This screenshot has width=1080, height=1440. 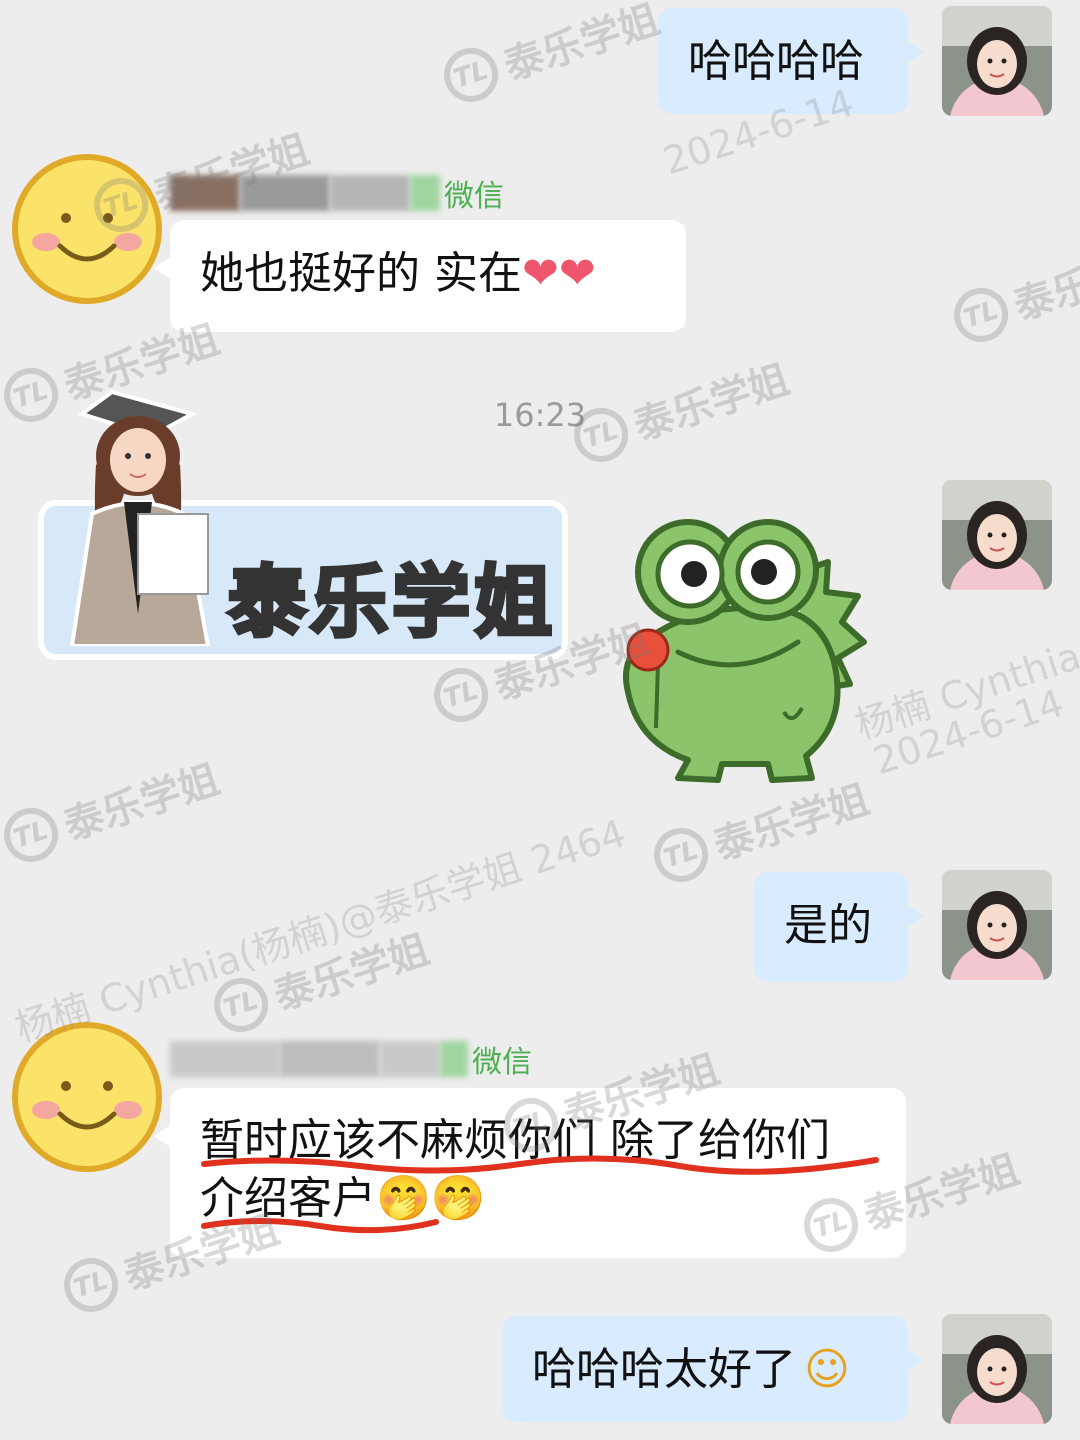 What do you see at coordinates (559, 273) in the screenshot?
I see `heart-emoji: ❤❤` at bounding box center [559, 273].